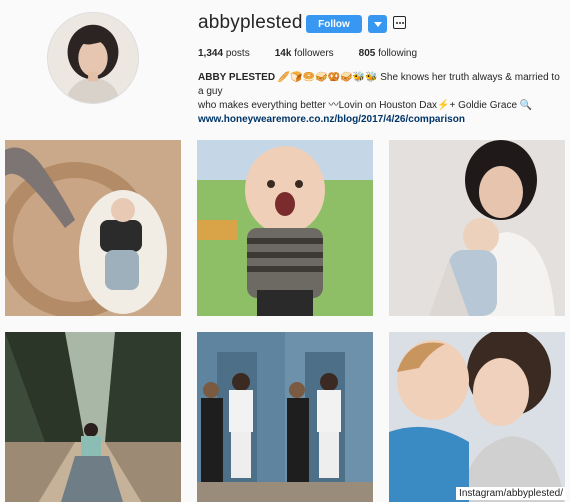 The width and height of the screenshot is (570, 502). I want to click on chevron-down-icon, so click(377, 24).